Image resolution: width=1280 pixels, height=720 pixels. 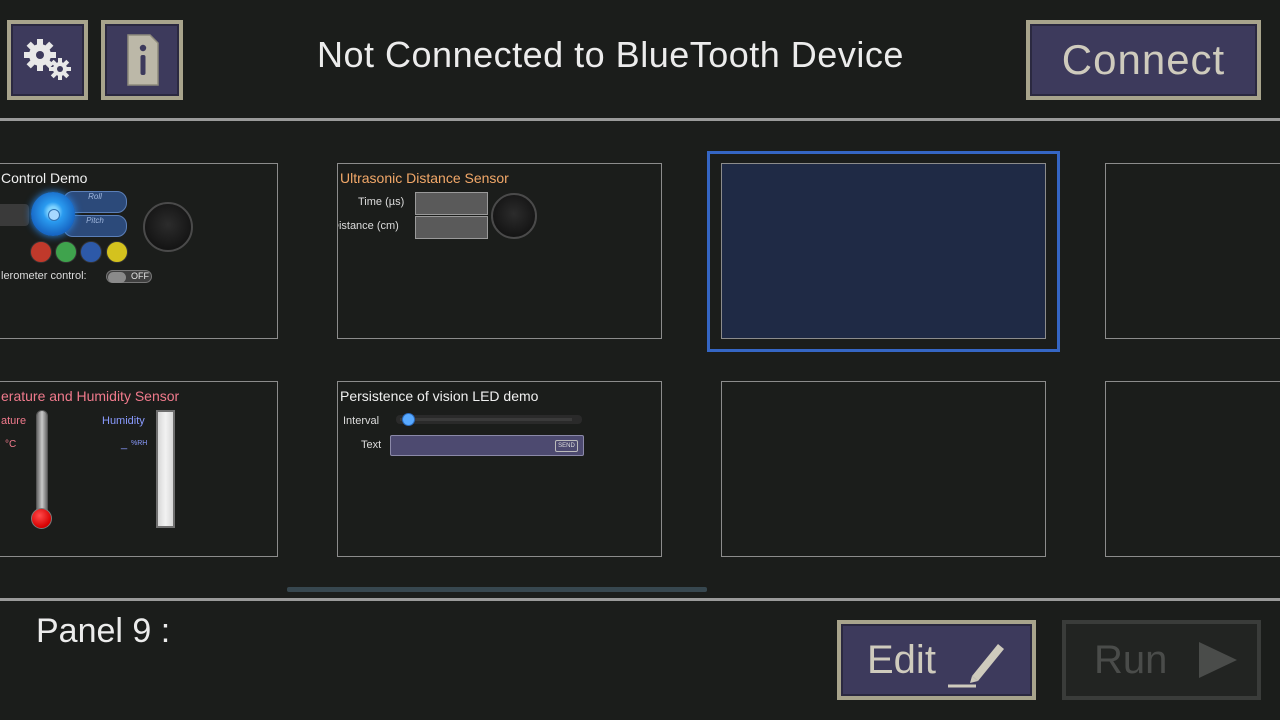 What do you see at coordinates (883, 251) in the screenshot?
I see `panel-empty-selected` at bounding box center [883, 251].